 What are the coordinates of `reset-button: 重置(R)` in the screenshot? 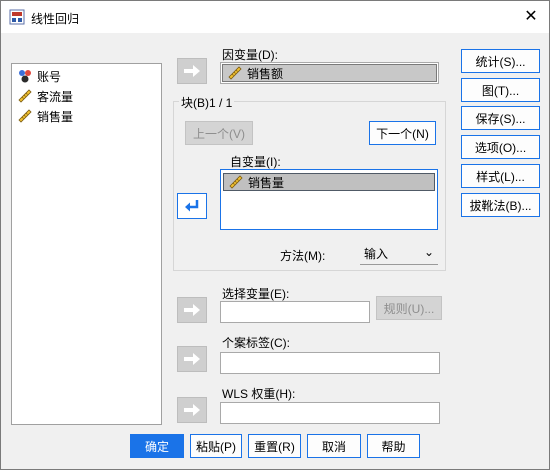 It's located at (274, 446).